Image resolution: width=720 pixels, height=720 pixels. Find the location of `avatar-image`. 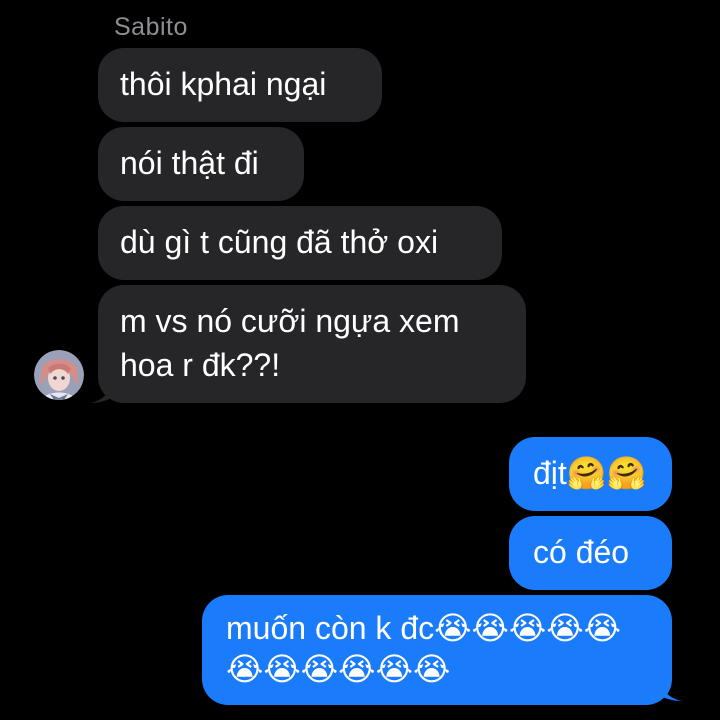

avatar-image is located at coordinates (59, 375).